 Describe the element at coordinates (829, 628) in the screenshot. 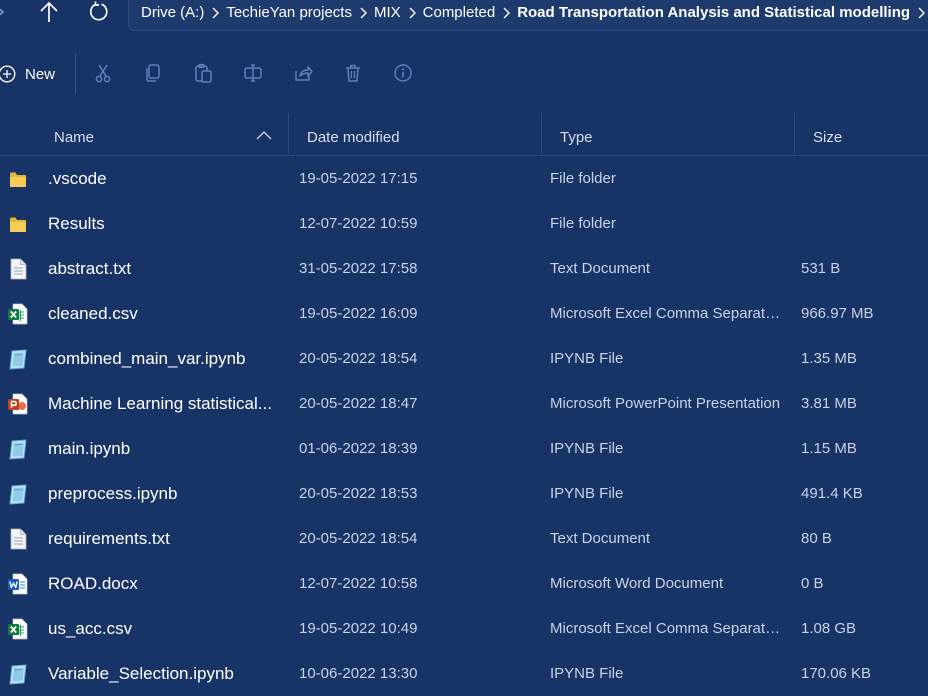

I see `file-size: 1.08 GB` at that location.